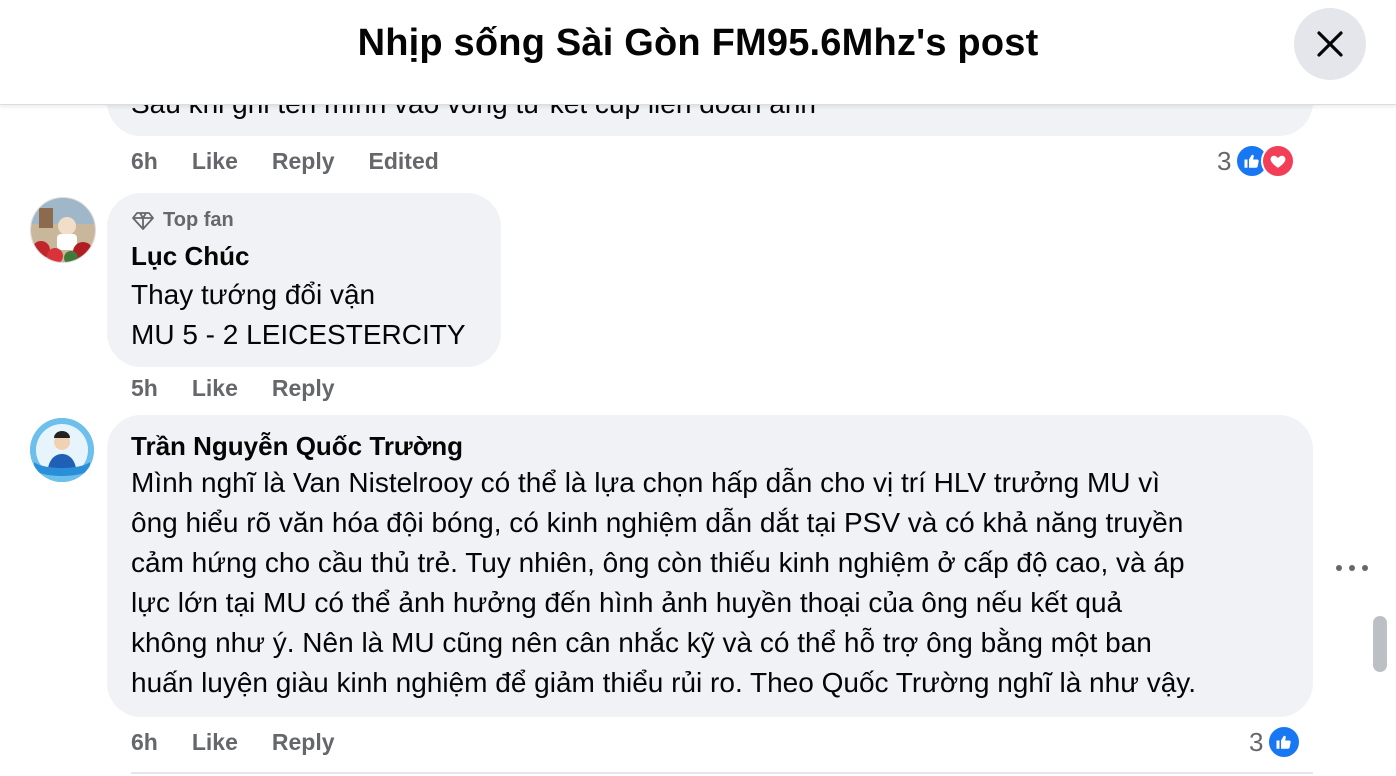 The height and width of the screenshot is (776, 1396). I want to click on page-title: Nhịp sống Sài Gòn FM95.6Mhz's post, so click(698, 43).